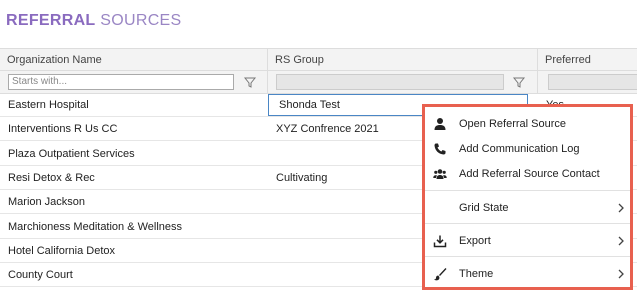  What do you see at coordinates (134, 275) in the screenshot?
I see `organization-name-cell: County Court` at bounding box center [134, 275].